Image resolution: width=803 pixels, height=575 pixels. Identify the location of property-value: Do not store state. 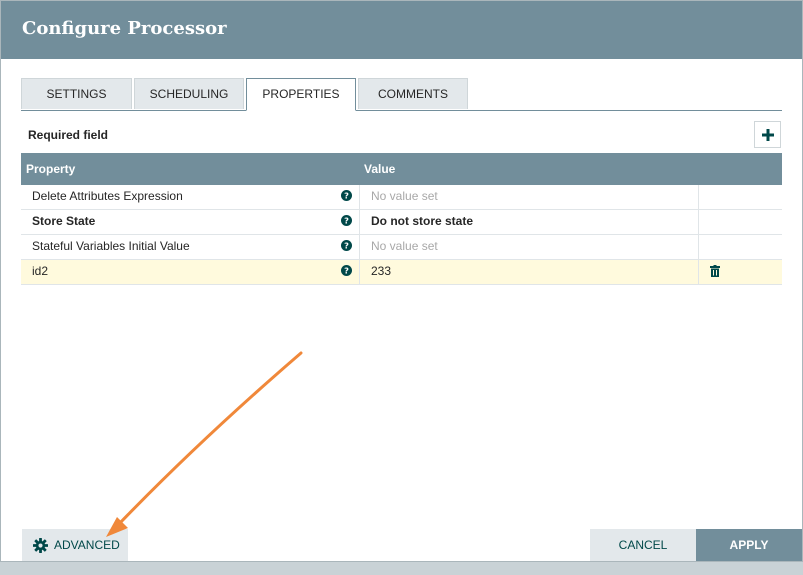
(422, 221).